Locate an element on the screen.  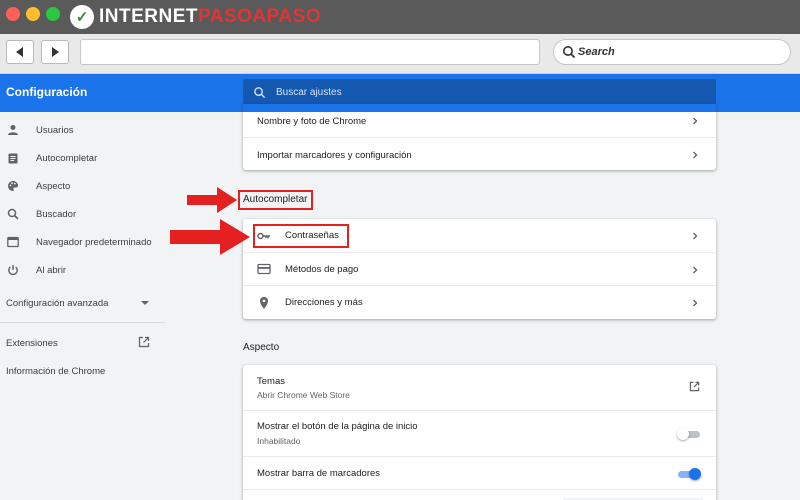
row-label: Métodos de pago is located at coordinates (322, 269).